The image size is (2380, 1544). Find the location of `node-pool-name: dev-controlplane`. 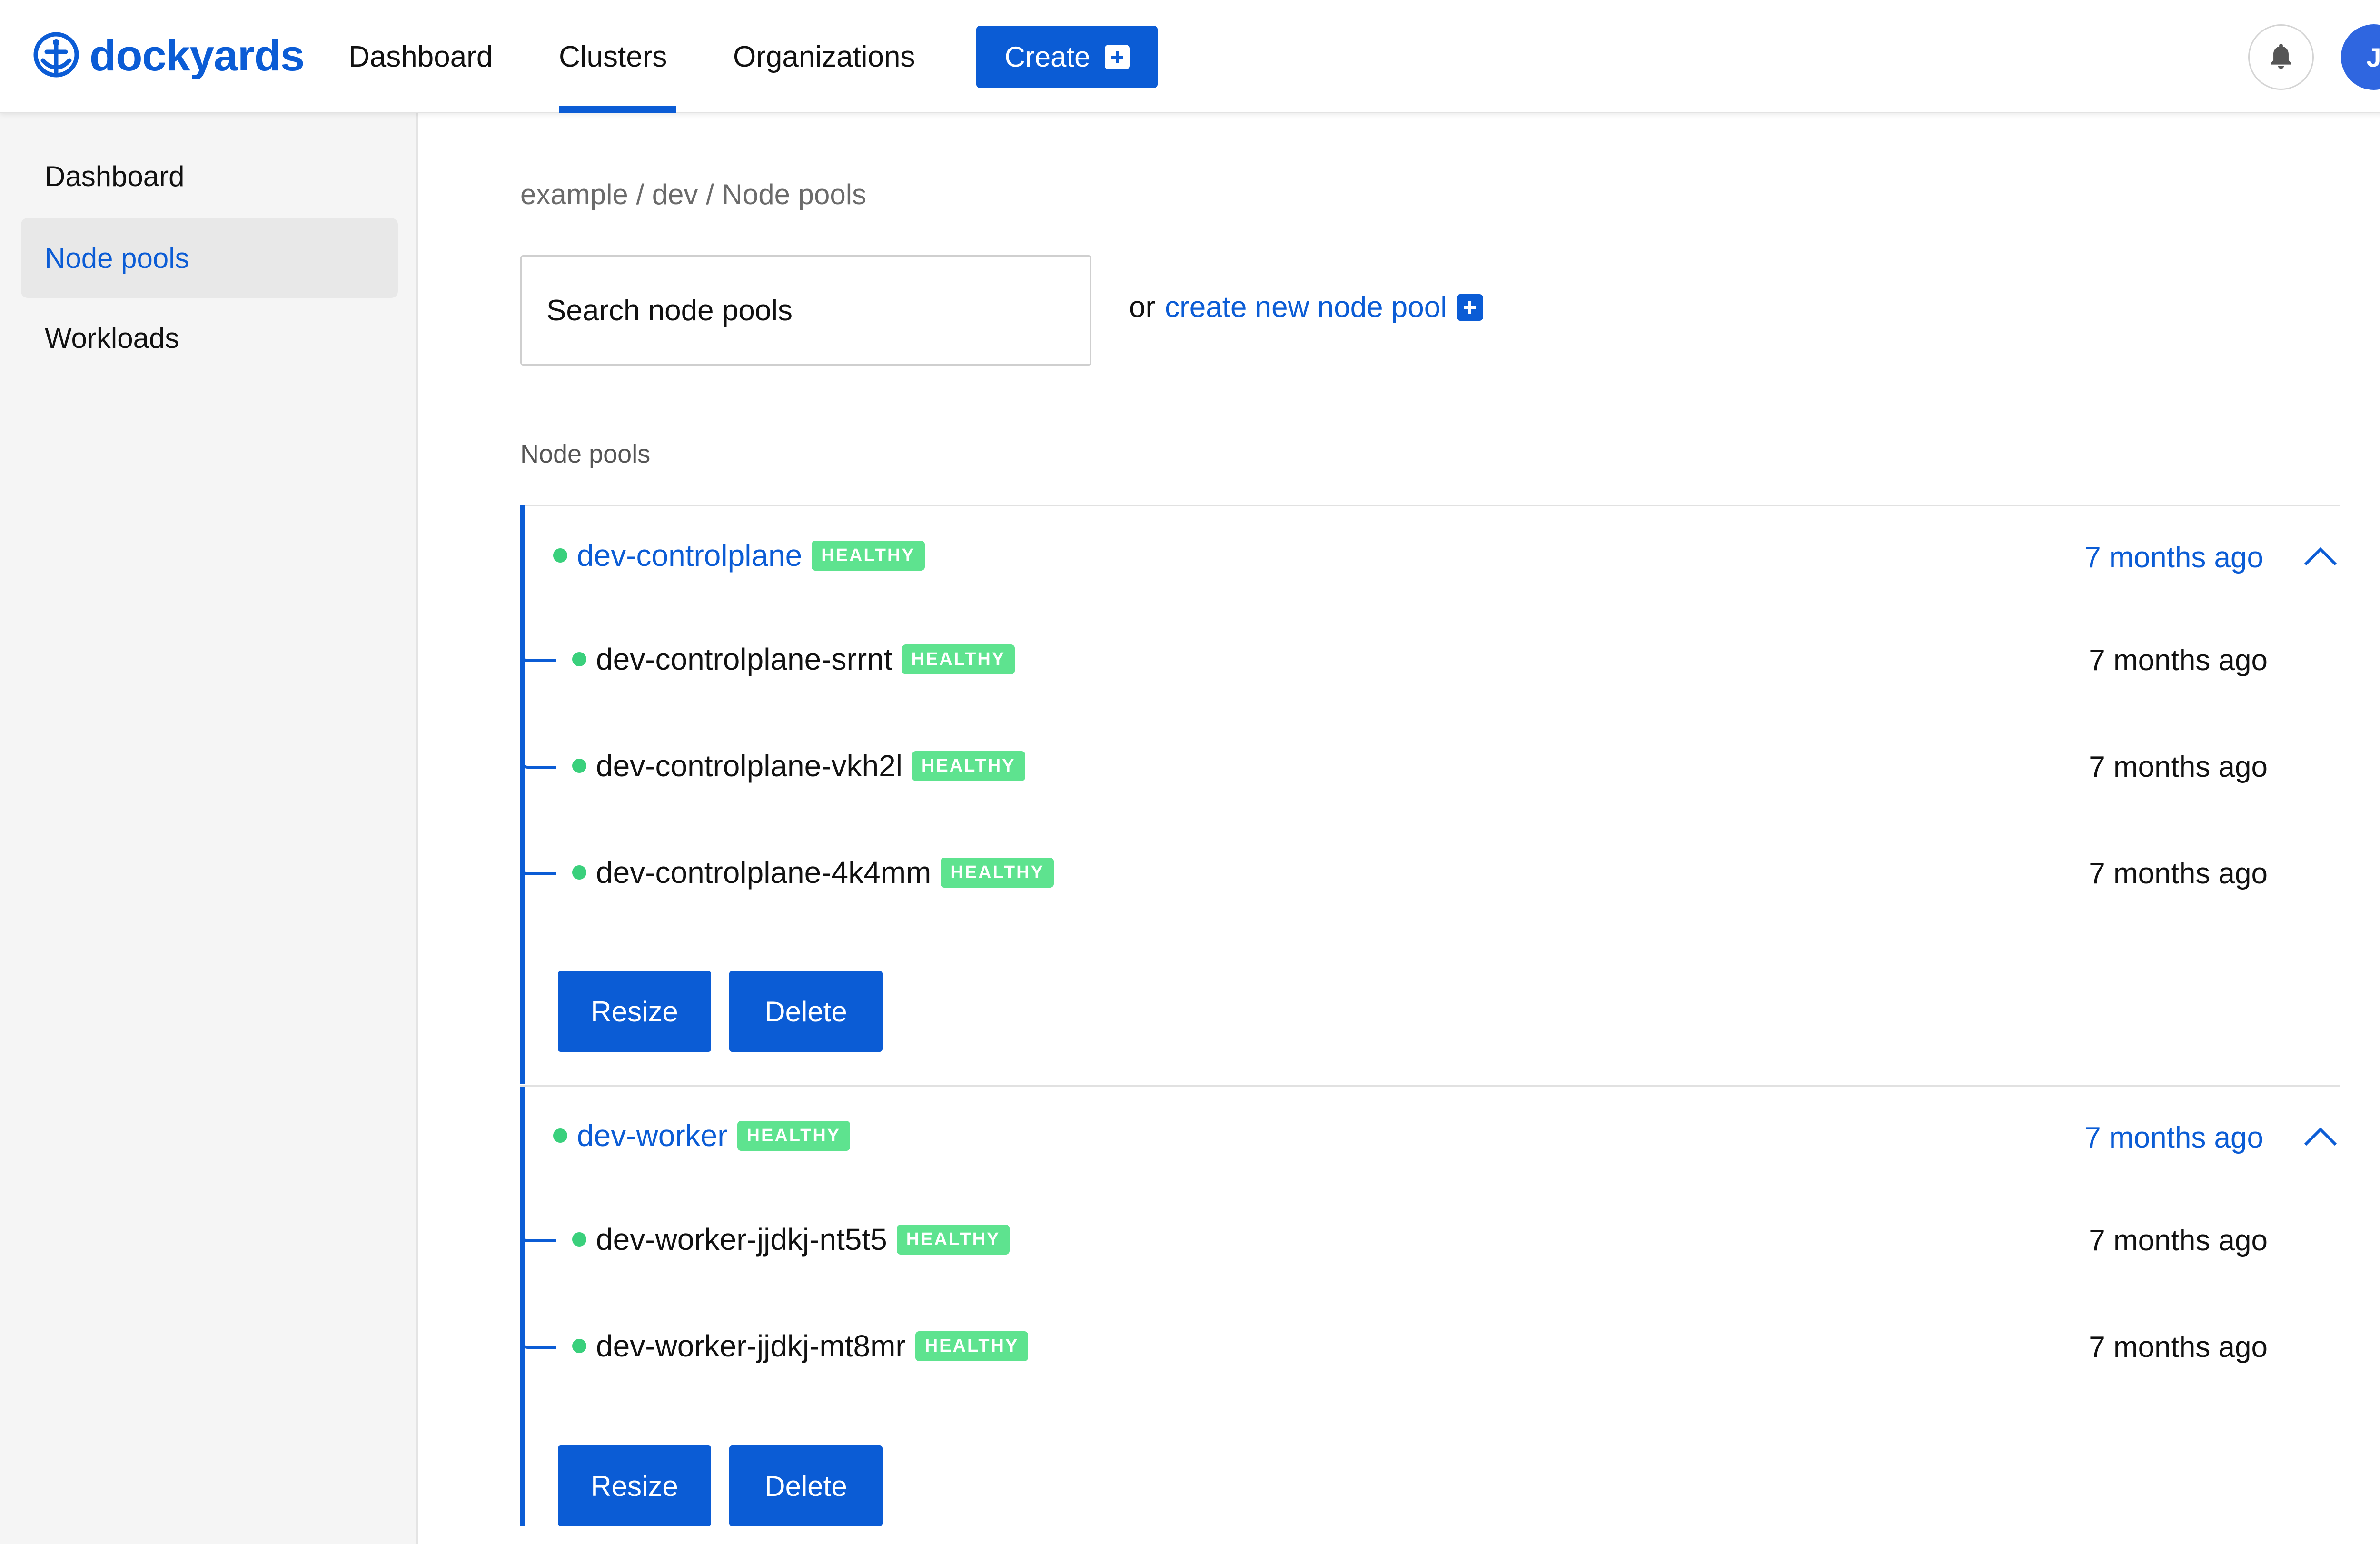

node-pool-name: dev-controlplane is located at coordinates (689, 555).